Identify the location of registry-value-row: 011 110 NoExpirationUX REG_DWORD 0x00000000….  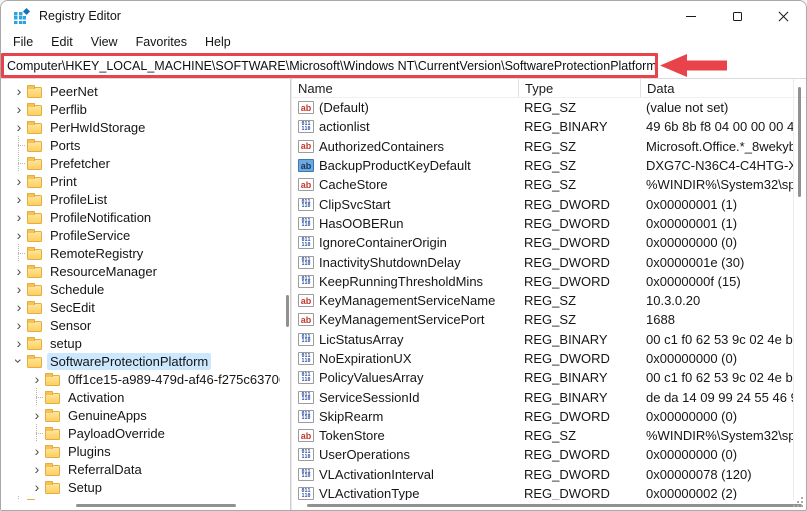
(542, 358).